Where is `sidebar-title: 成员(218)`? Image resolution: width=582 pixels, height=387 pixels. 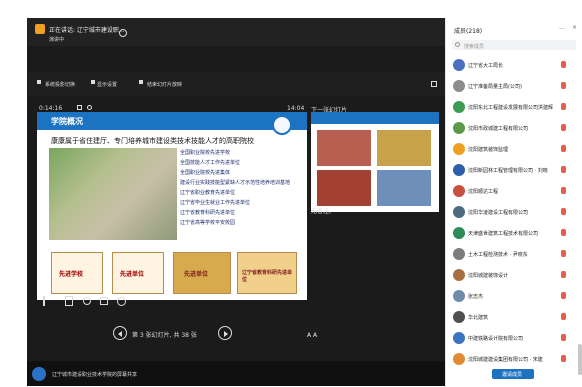
sidebar-title: 成员(218) is located at coordinates (468, 31).